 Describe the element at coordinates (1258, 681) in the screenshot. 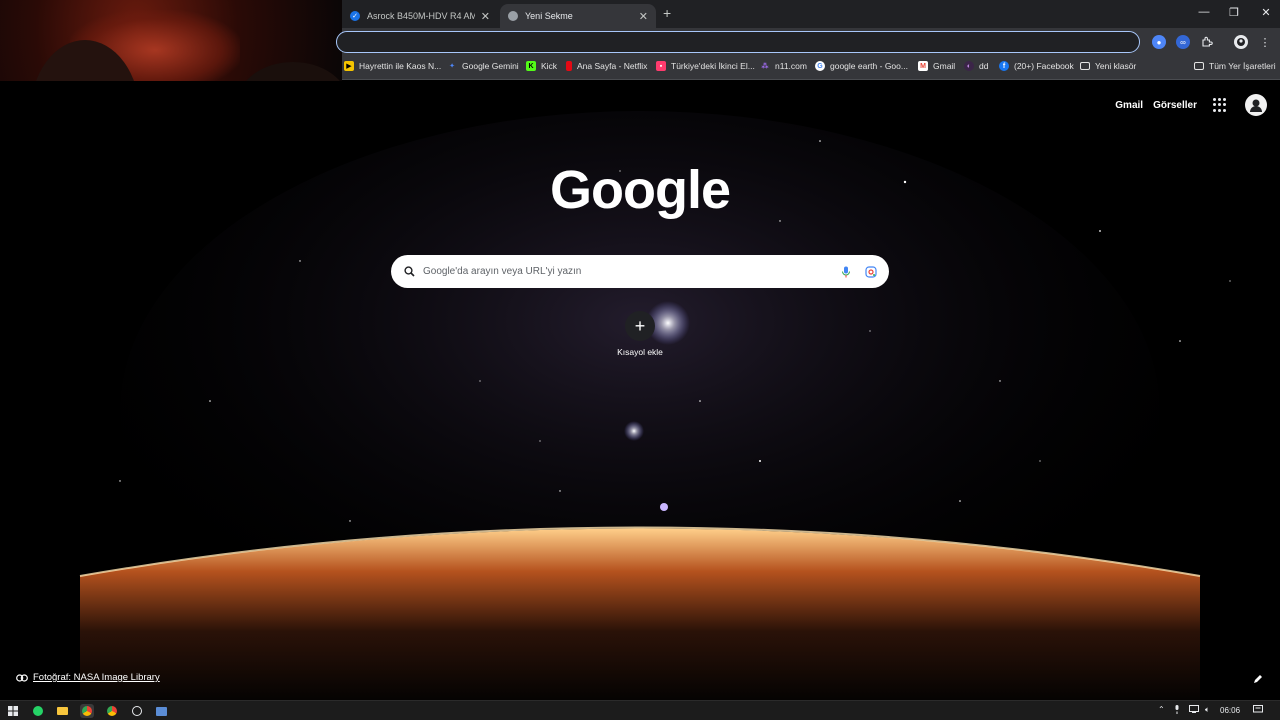

I see `customize-pencil-icon` at that location.